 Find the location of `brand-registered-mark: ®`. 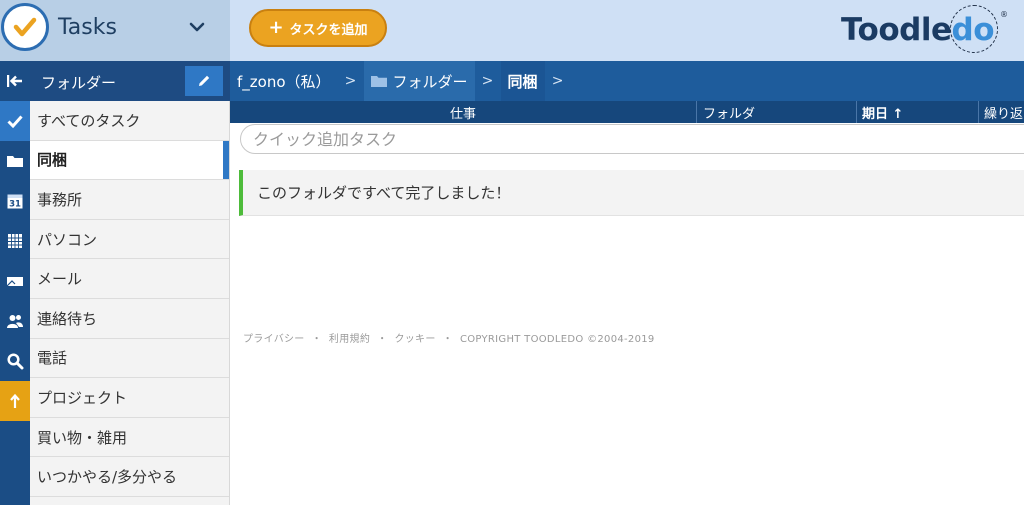

brand-registered-mark: ® is located at coordinates (1004, 14).